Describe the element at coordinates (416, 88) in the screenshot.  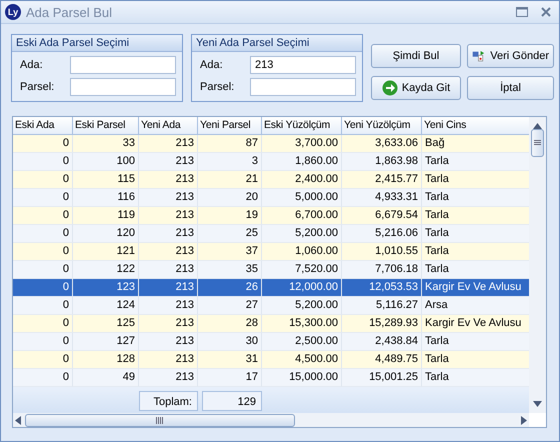
I see `action-button: Kayda Git` at that location.